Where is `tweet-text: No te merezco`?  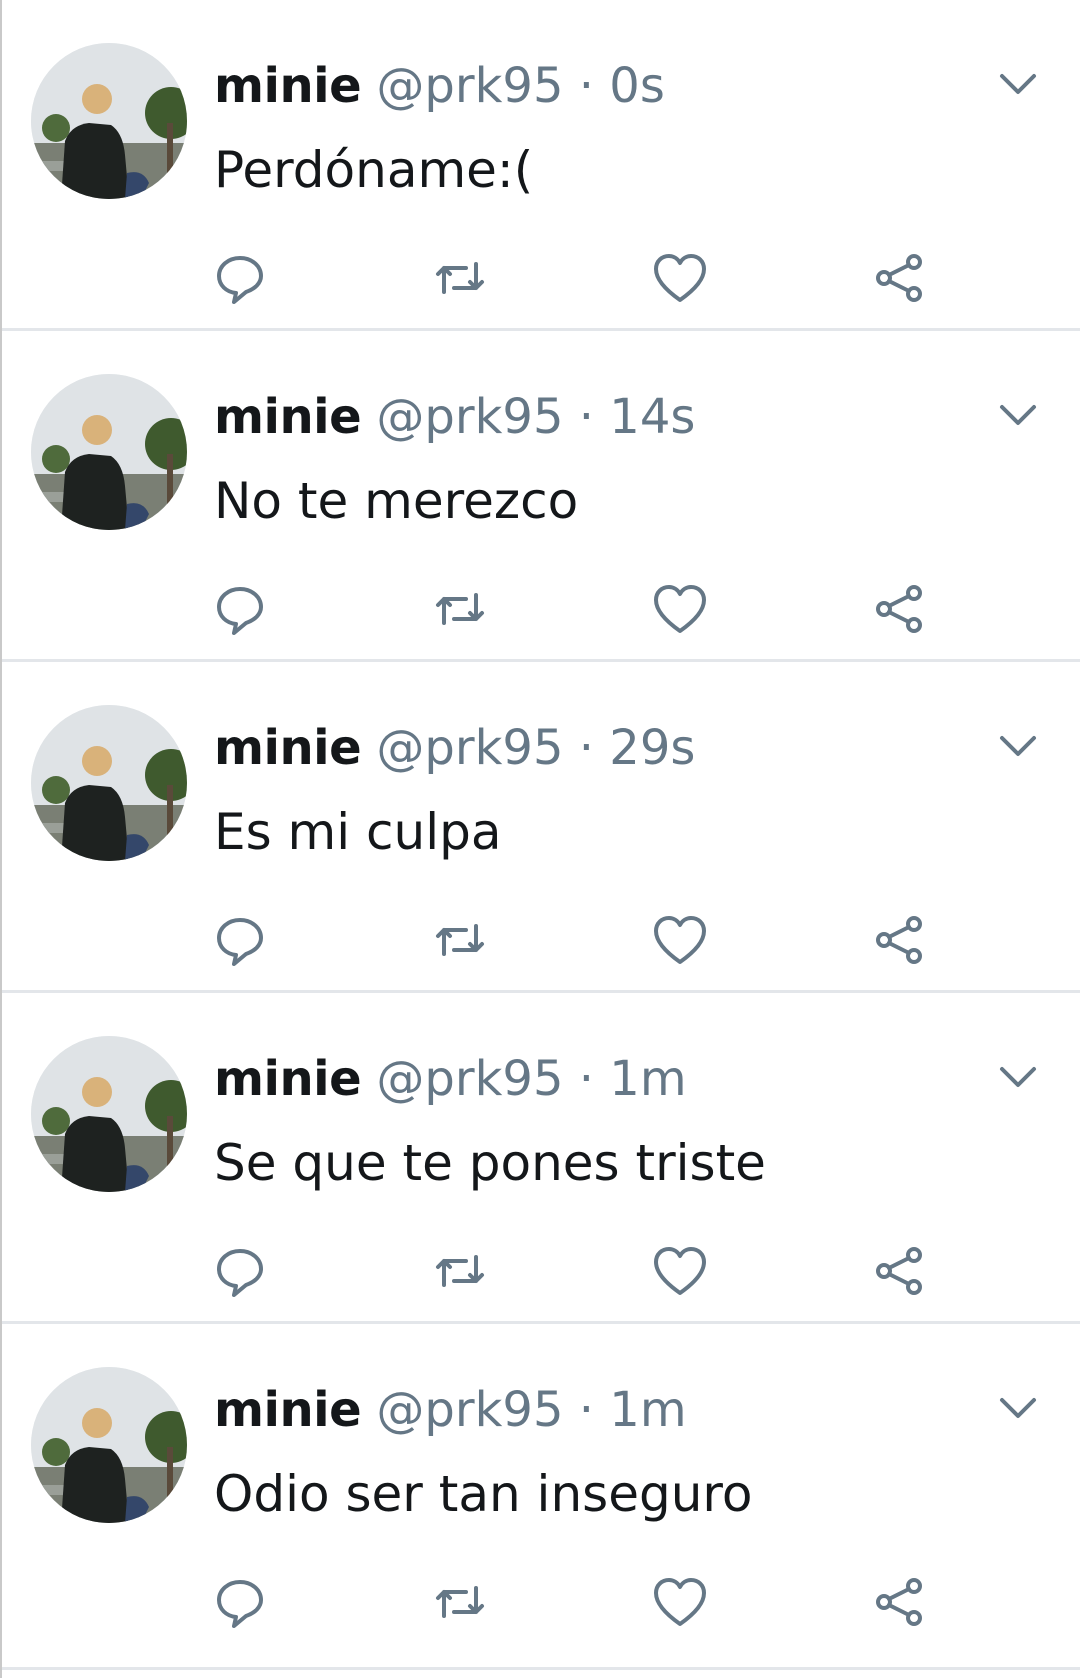
tweet-text: No te merezco is located at coordinates (396, 501).